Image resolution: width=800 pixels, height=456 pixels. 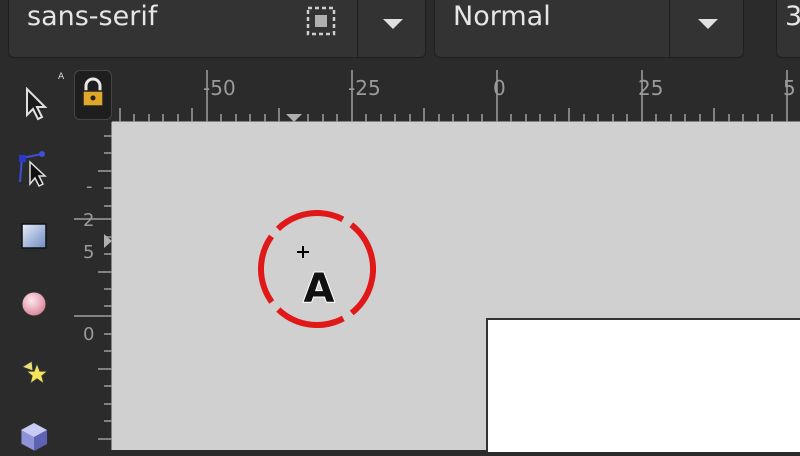 What do you see at coordinates (34, 259) in the screenshot?
I see `tool-palette` at bounding box center [34, 259].